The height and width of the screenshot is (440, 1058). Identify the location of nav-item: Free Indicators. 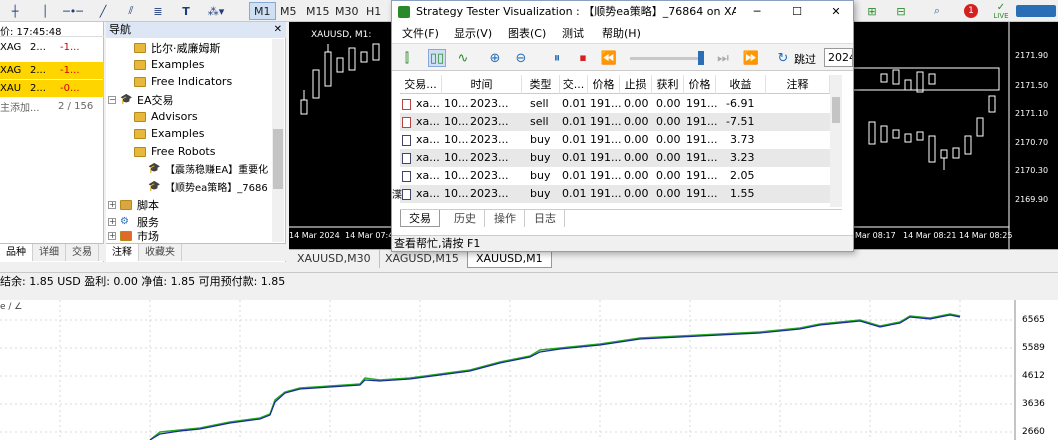
(183, 81).